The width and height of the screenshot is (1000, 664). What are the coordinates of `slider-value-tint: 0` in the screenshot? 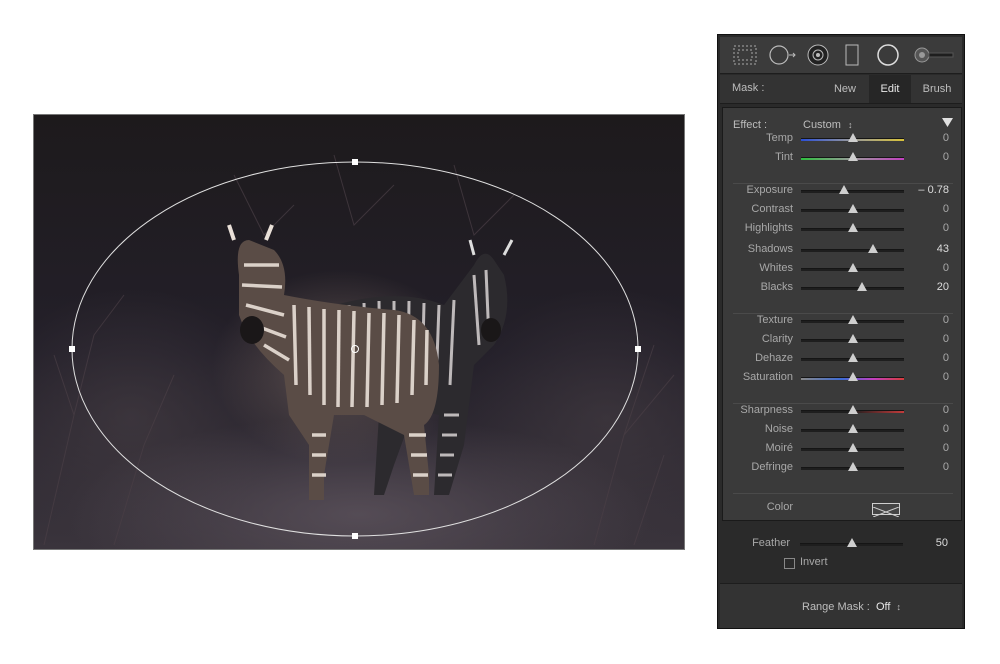 It's located at (929, 157).